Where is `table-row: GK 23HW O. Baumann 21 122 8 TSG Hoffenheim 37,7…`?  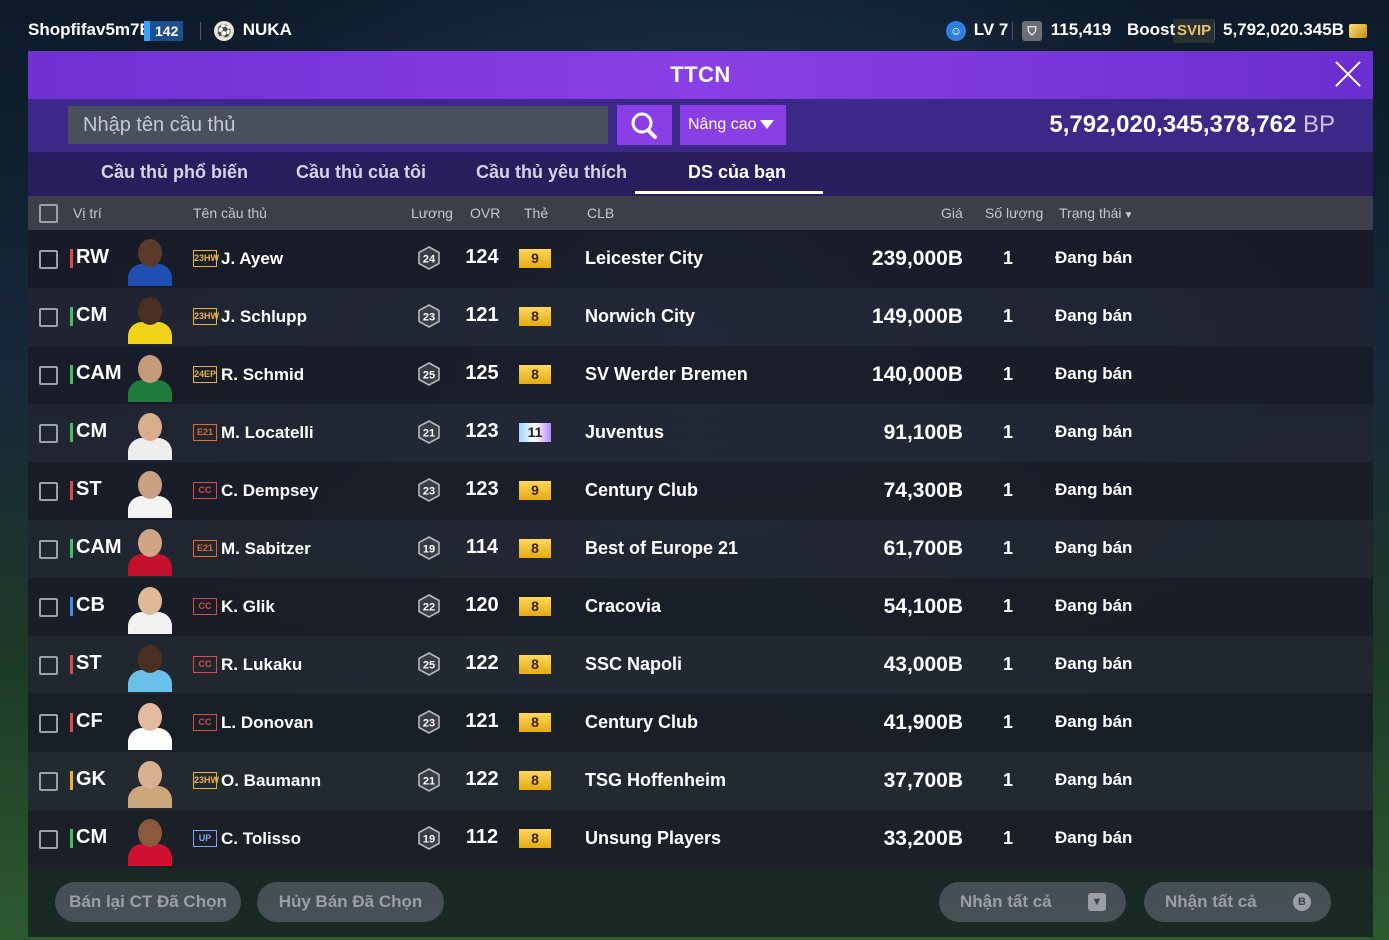
table-row: GK 23HW O. Baumann 21 122 8 TSG Hoffenheim 37,7… is located at coordinates (700, 781).